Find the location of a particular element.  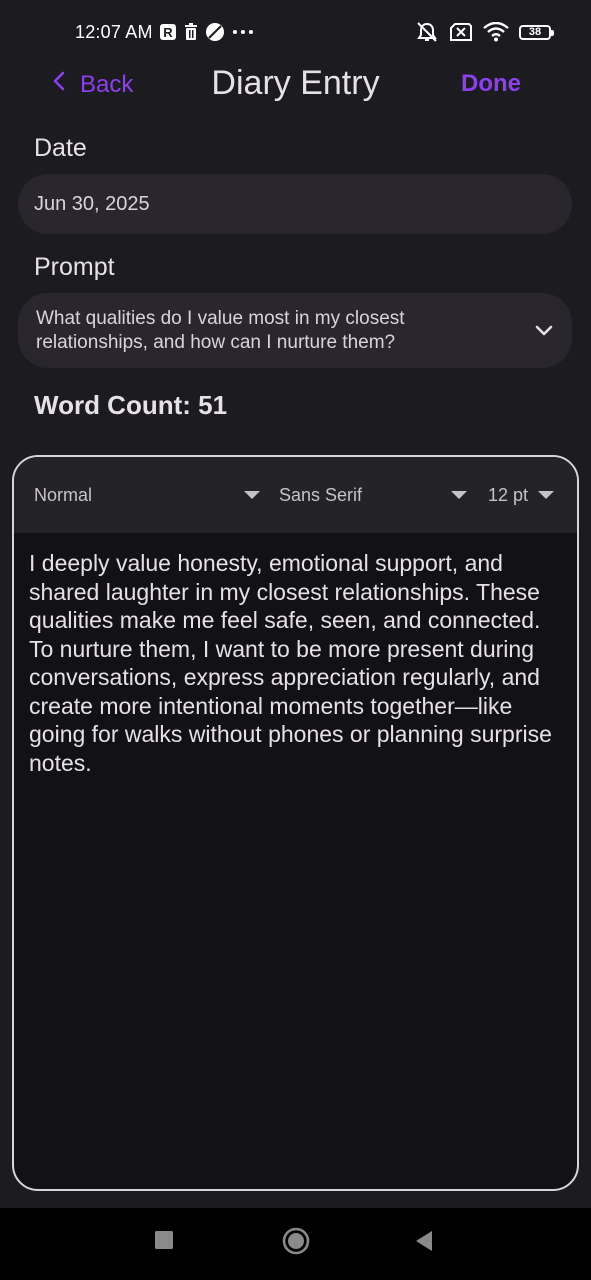

font-family-value: Sans Serif is located at coordinates (321, 494).